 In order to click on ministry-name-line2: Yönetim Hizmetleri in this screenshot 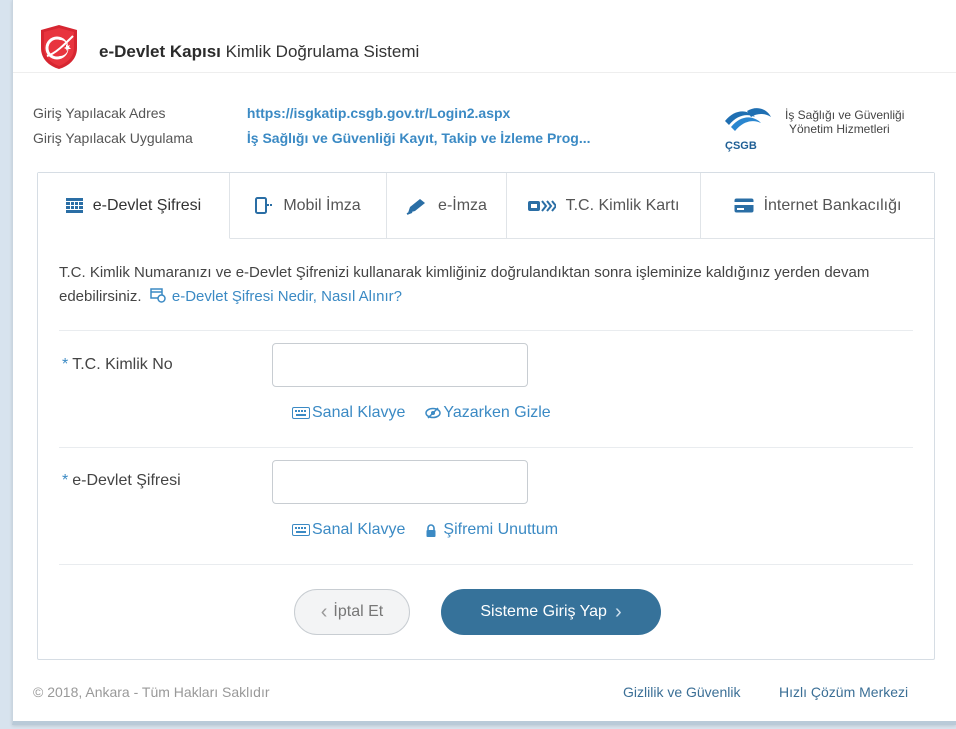, I will do `click(839, 129)`.